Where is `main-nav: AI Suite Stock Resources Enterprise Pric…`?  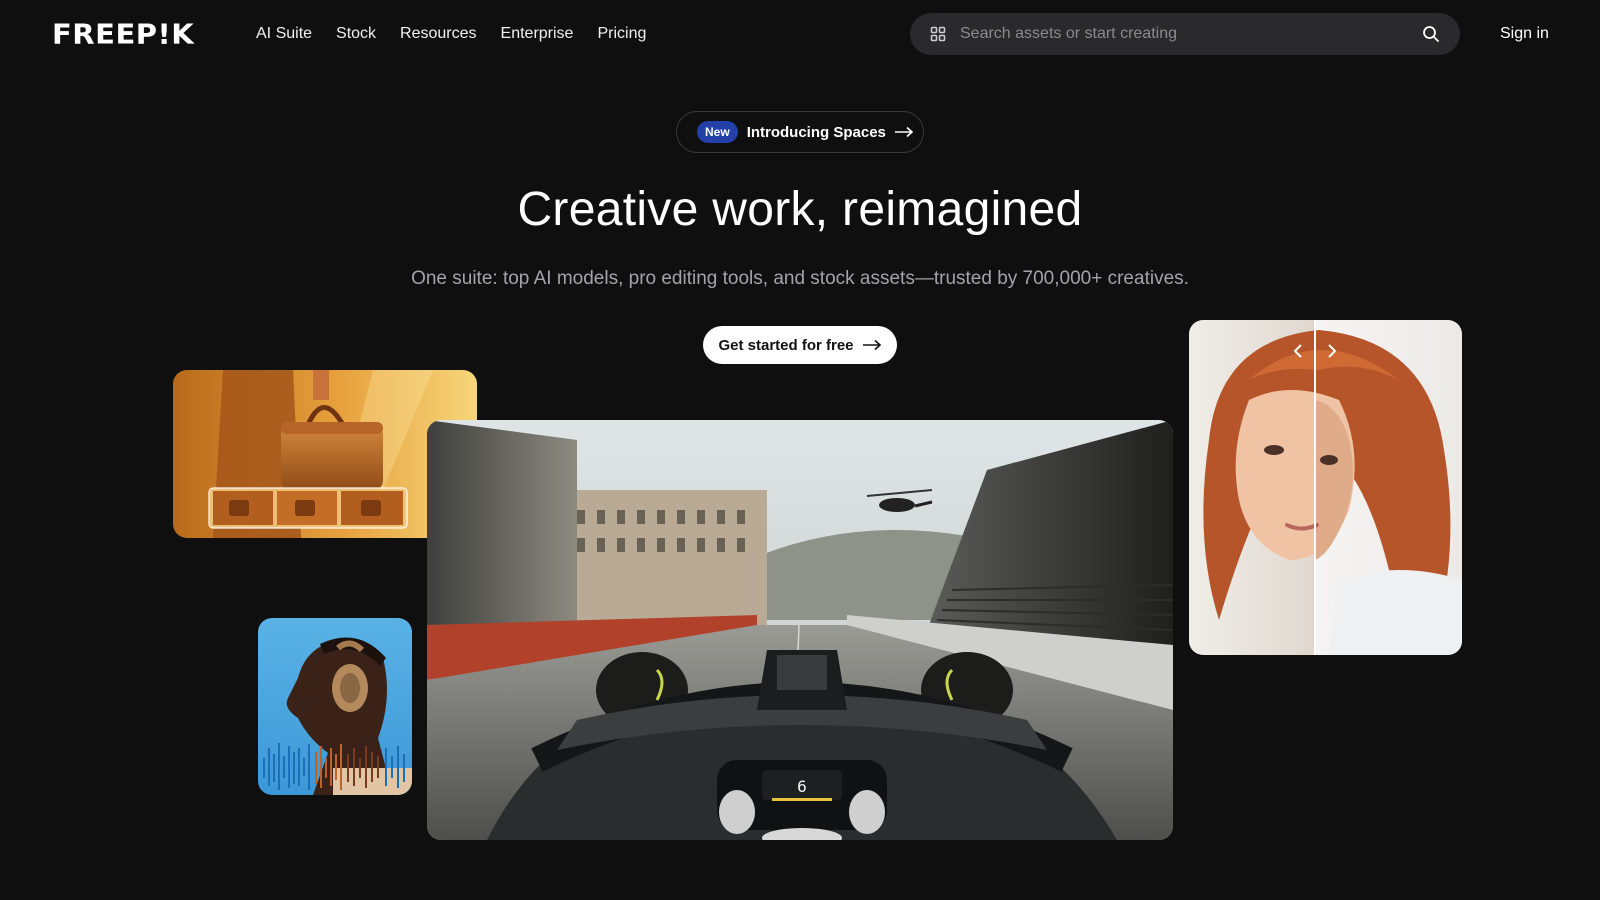 main-nav: AI Suite Stock Resources Enterprise Pric… is located at coordinates (463, 34).